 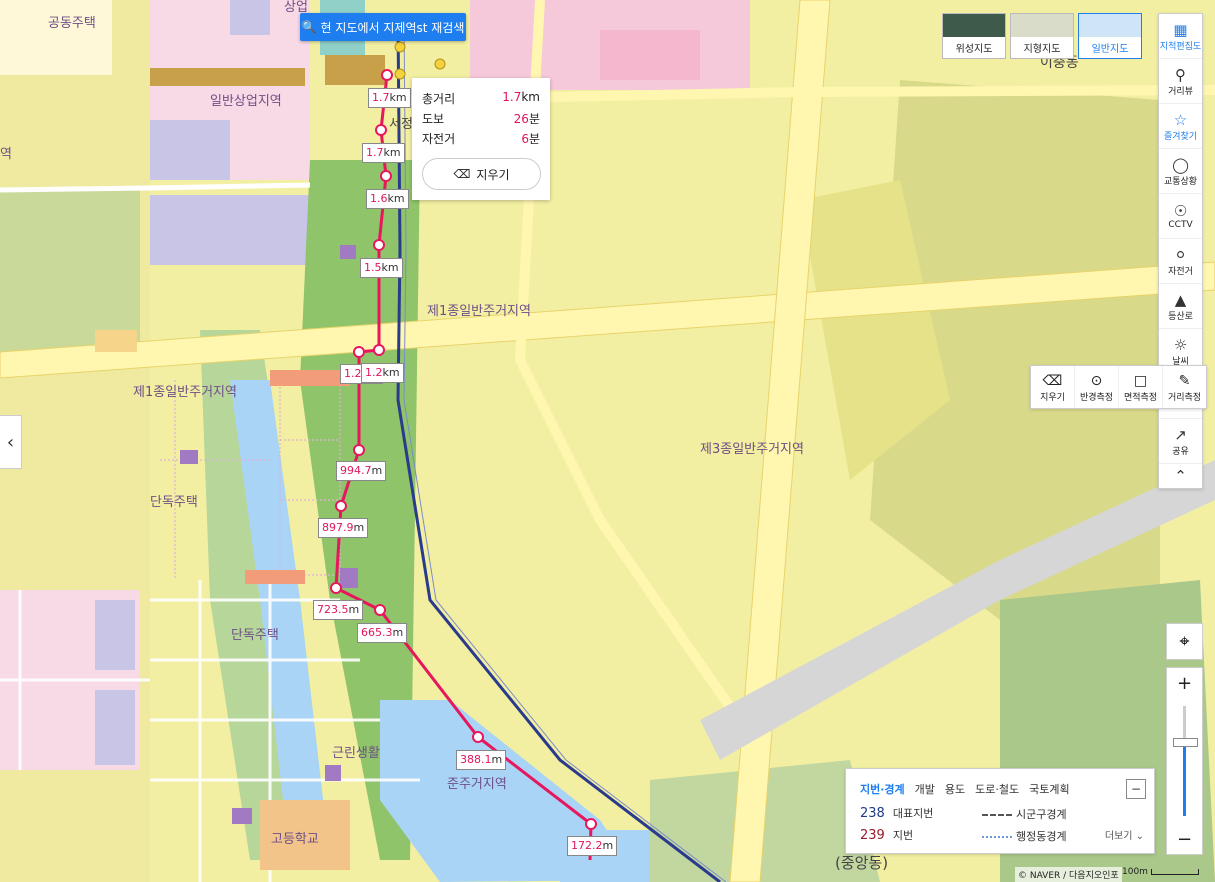 What do you see at coordinates (174, 502) in the screenshot?
I see `zone-label-detached-housing-1: 단독주택` at bounding box center [174, 502].